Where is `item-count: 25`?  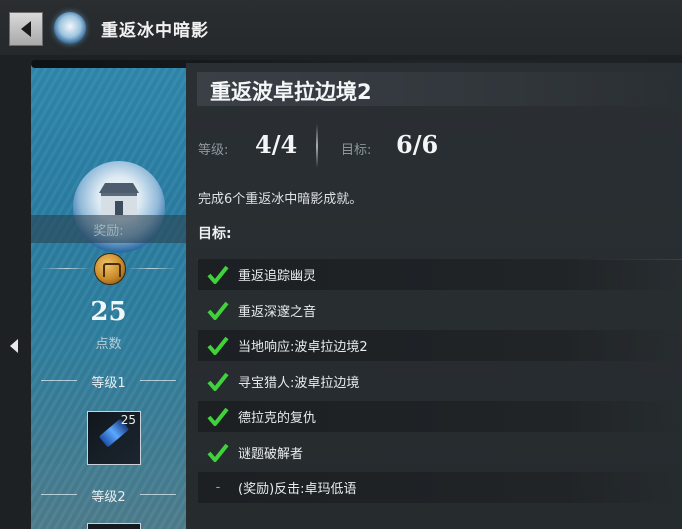 item-count: 25 is located at coordinates (128, 420).